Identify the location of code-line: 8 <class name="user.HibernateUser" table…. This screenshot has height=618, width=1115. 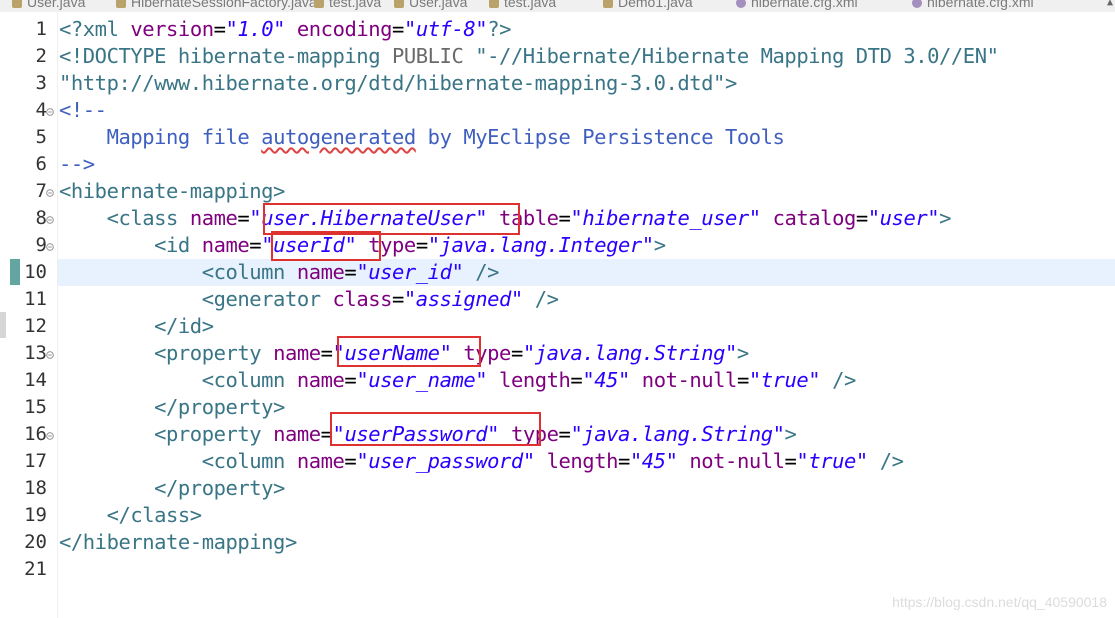
(557, 218).